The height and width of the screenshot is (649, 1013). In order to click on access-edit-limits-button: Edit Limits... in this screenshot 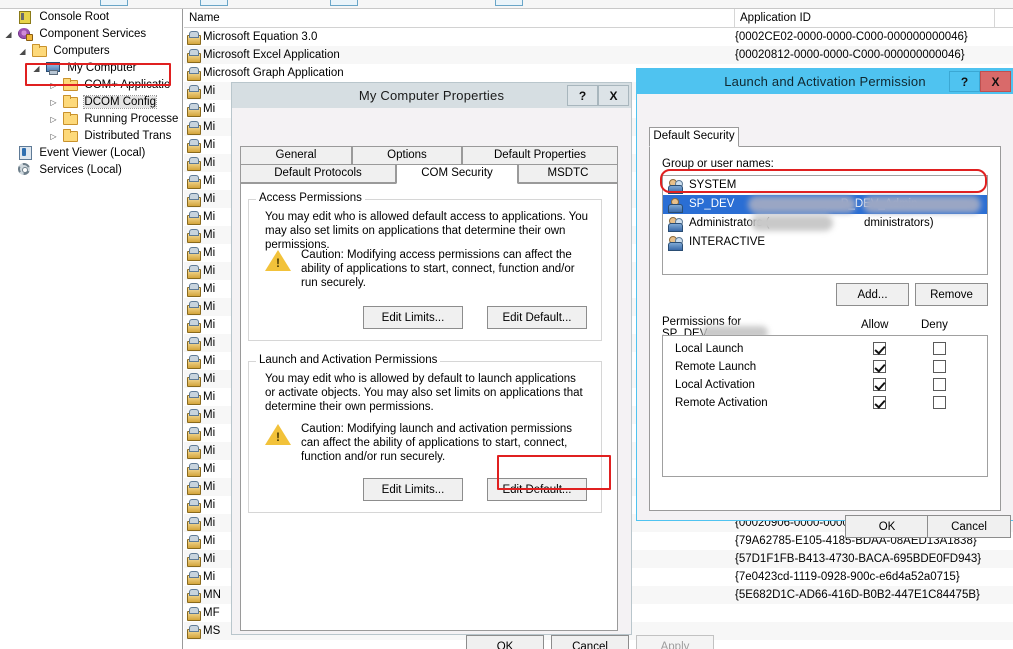, I will do `click(413, 317)`.